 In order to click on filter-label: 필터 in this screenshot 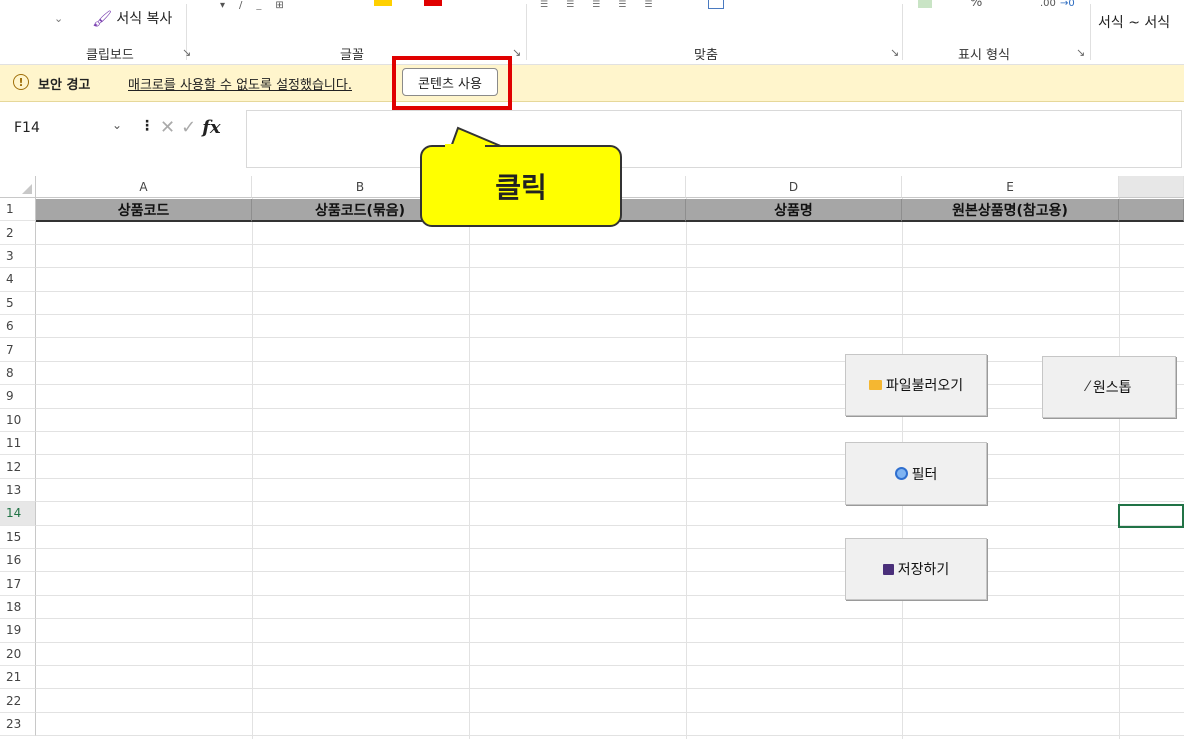, I will do `click(924, 474)`.